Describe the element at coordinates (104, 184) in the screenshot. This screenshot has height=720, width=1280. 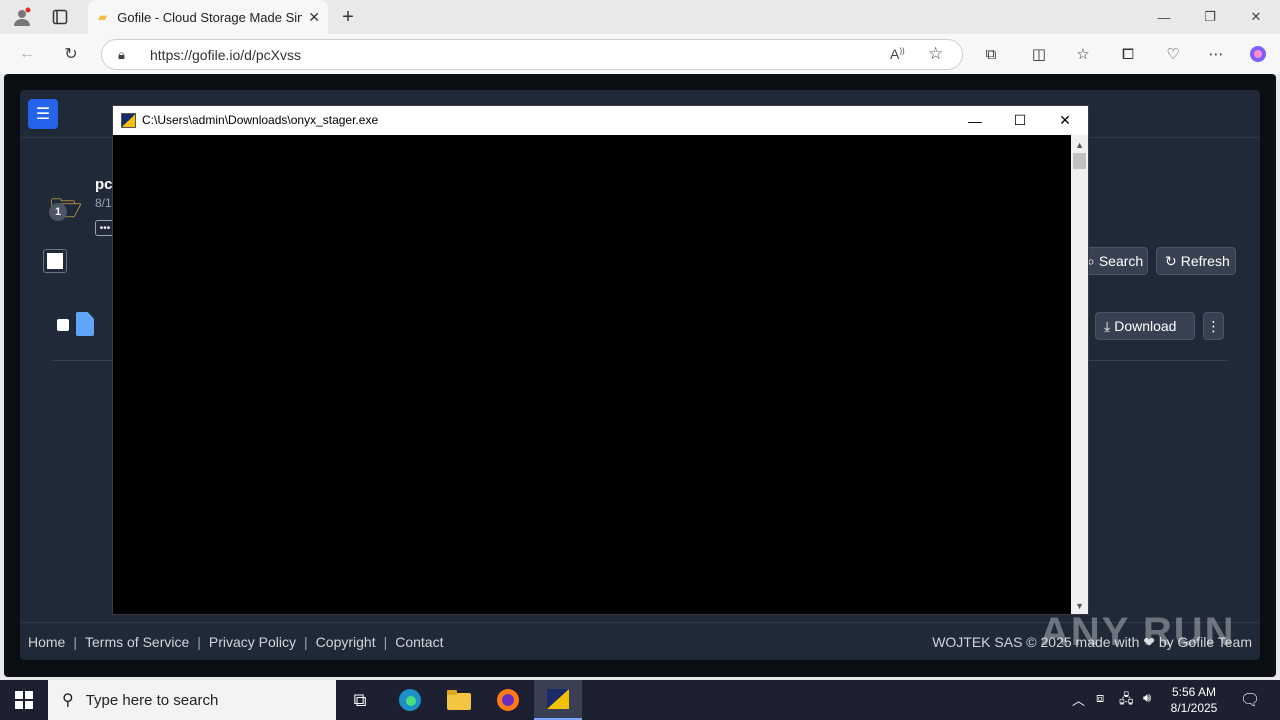
I see `folder-name: pc` at that location.